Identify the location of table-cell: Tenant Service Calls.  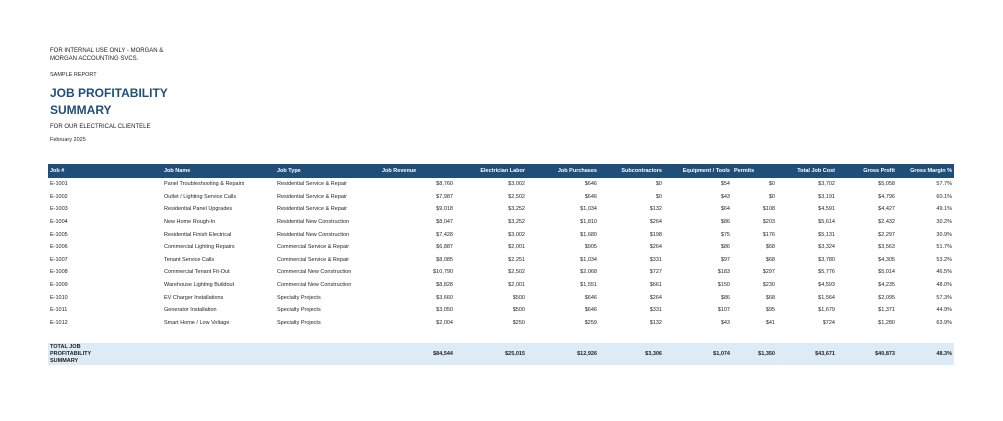
(189, 259).